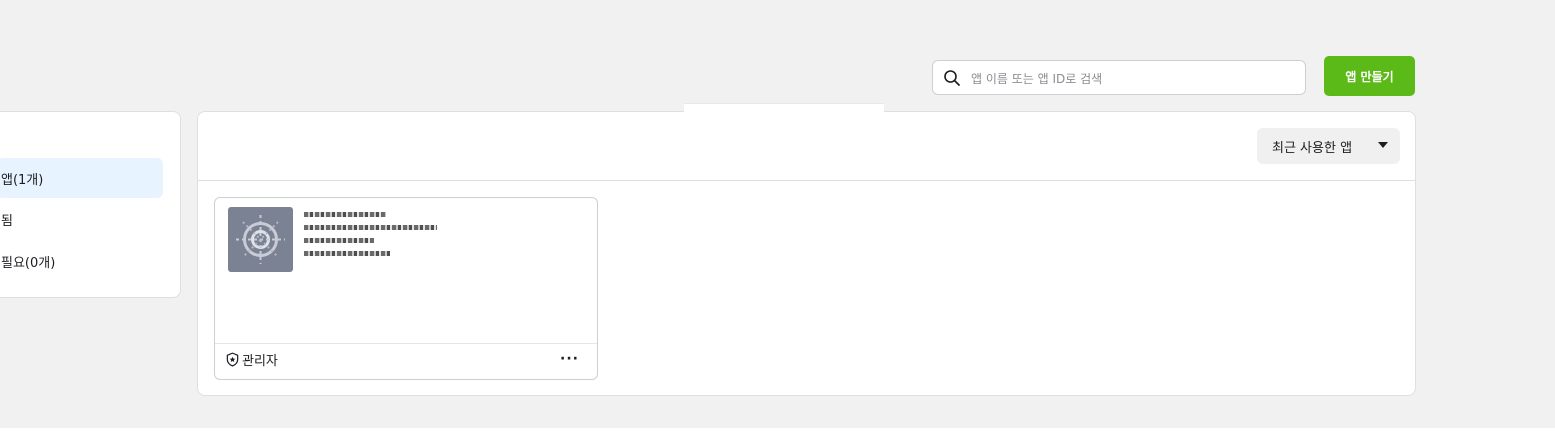 This screenshot has height=434, width=1555. I want to click on app-details-redacted, so click(370, 238).